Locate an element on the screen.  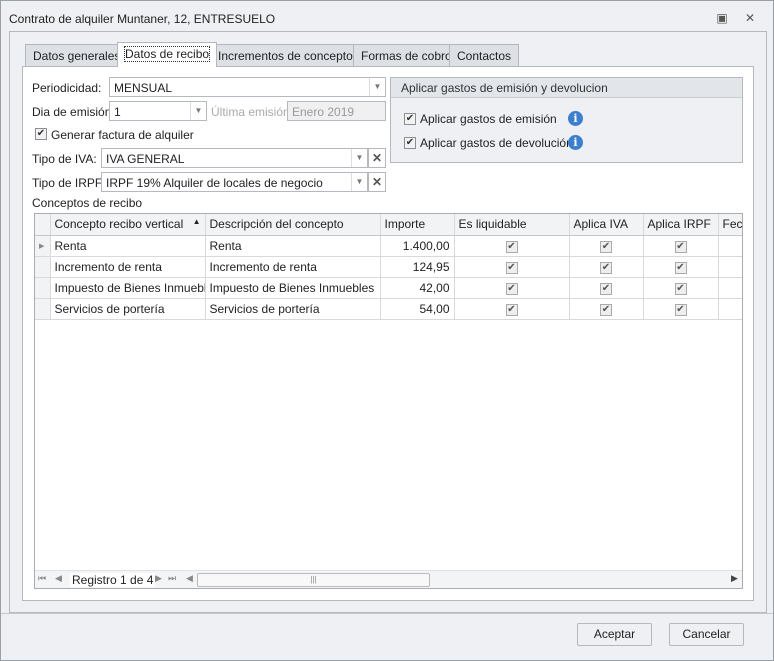
descripcion-cell: Renta is located at coordinates (293, 246).